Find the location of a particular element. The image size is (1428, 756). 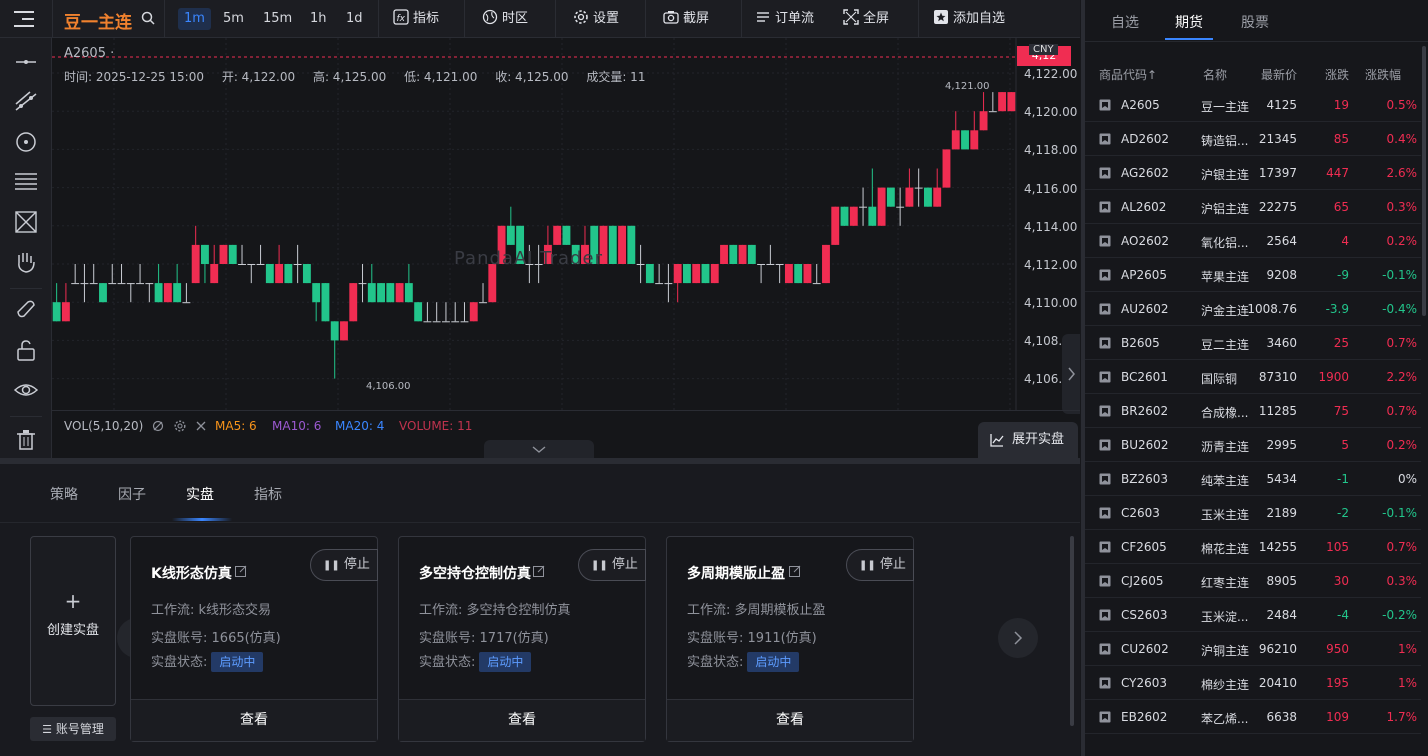

horizontal-line-icon is located at coordinates (26, 62).